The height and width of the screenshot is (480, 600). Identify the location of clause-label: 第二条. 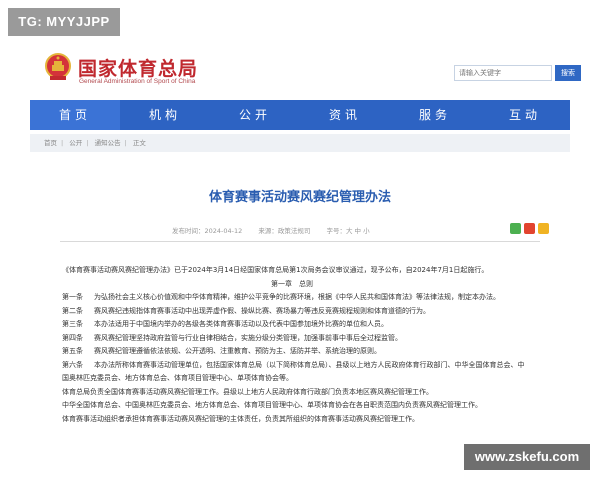
(72, 310).